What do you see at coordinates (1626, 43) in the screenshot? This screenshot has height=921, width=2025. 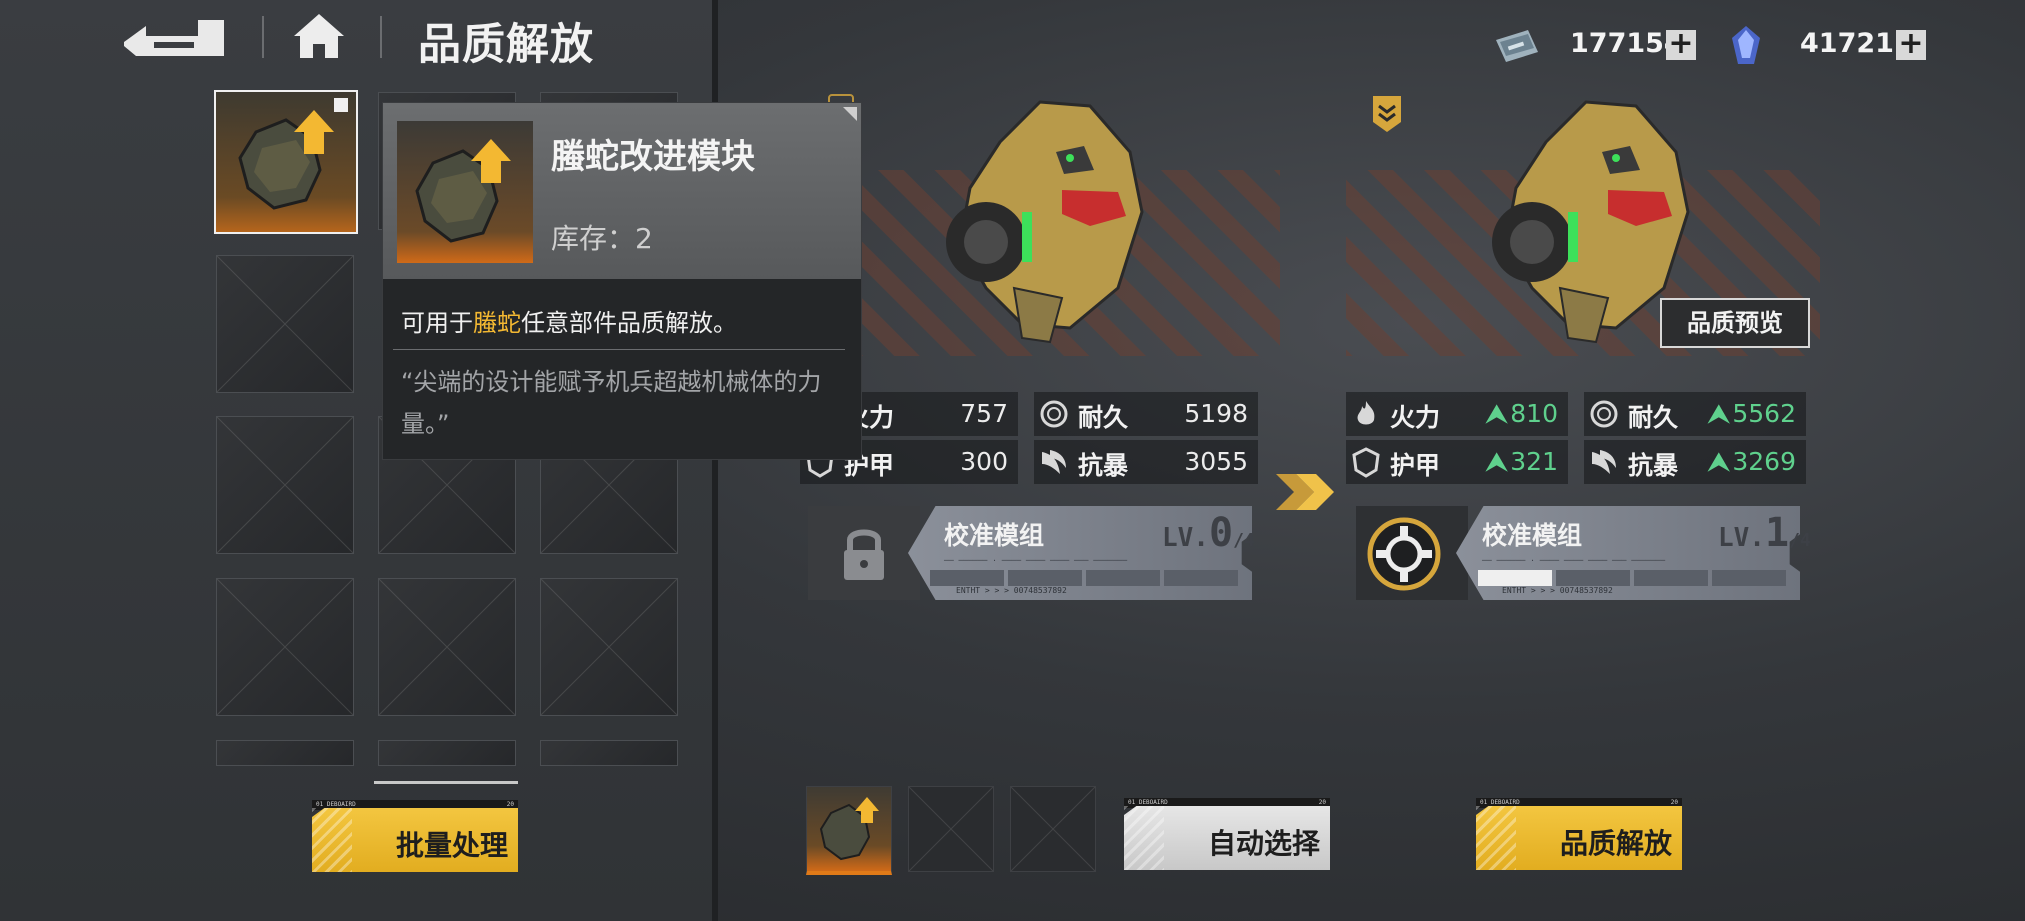 I see `credit-amount: 177154` at bounding box center [1626, 43].